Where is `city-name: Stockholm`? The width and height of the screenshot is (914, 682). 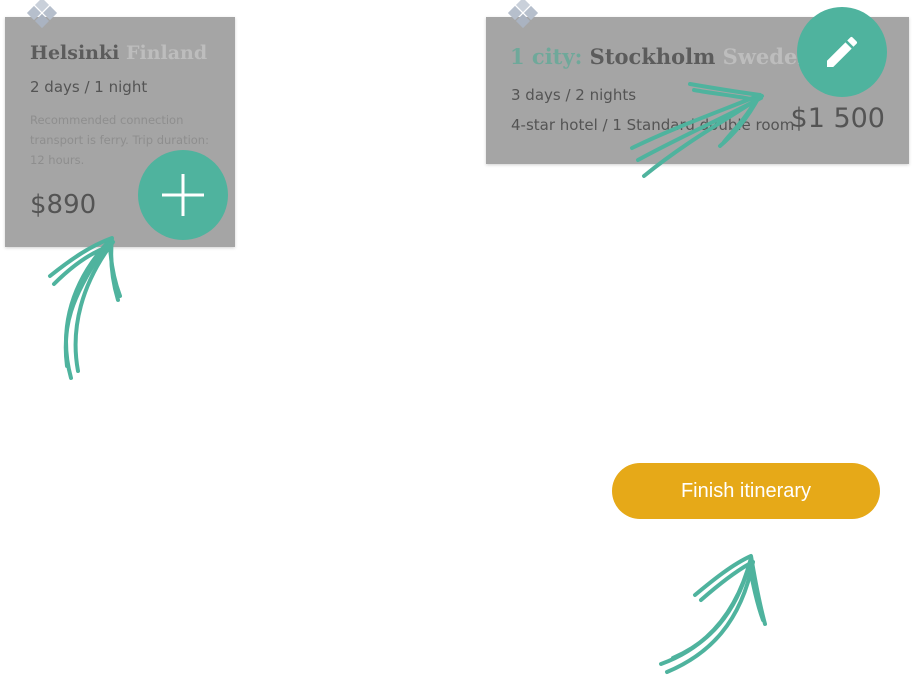 city-name: Stockholm is located at coordinates (652, 56).